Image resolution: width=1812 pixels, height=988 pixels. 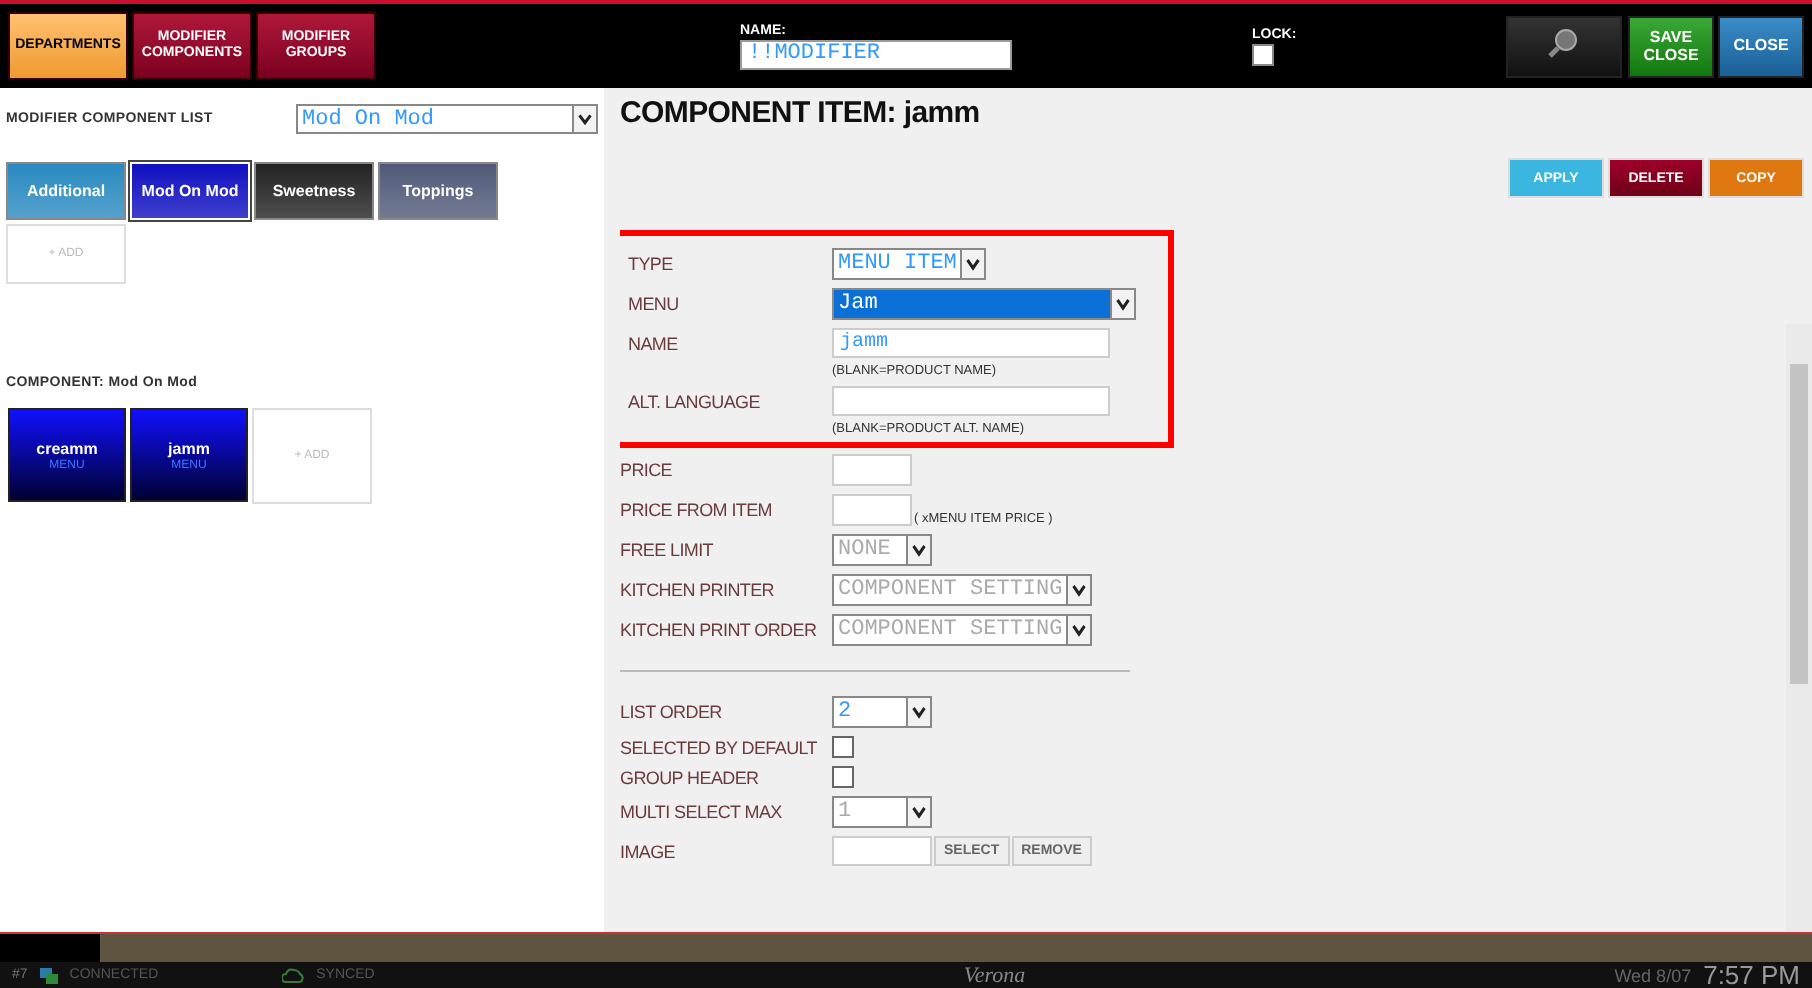 I want to click on field-label: KITCHEN PRINTER, so click(x=698, y=590).